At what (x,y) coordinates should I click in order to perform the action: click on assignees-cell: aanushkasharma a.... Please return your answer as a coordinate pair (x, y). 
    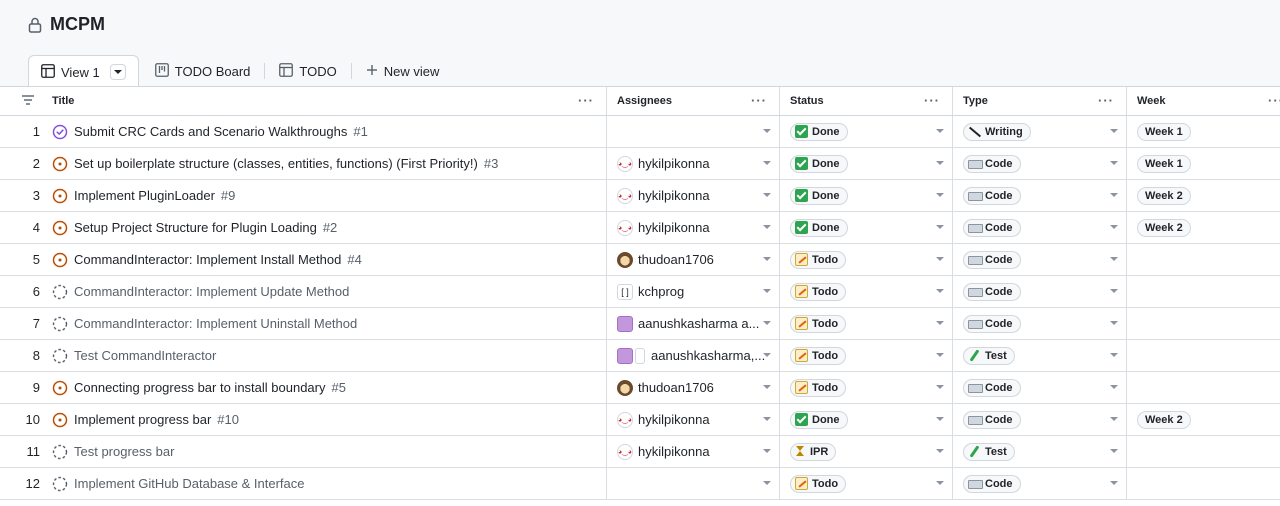
    Looking at the image, I should click on (692, 323).